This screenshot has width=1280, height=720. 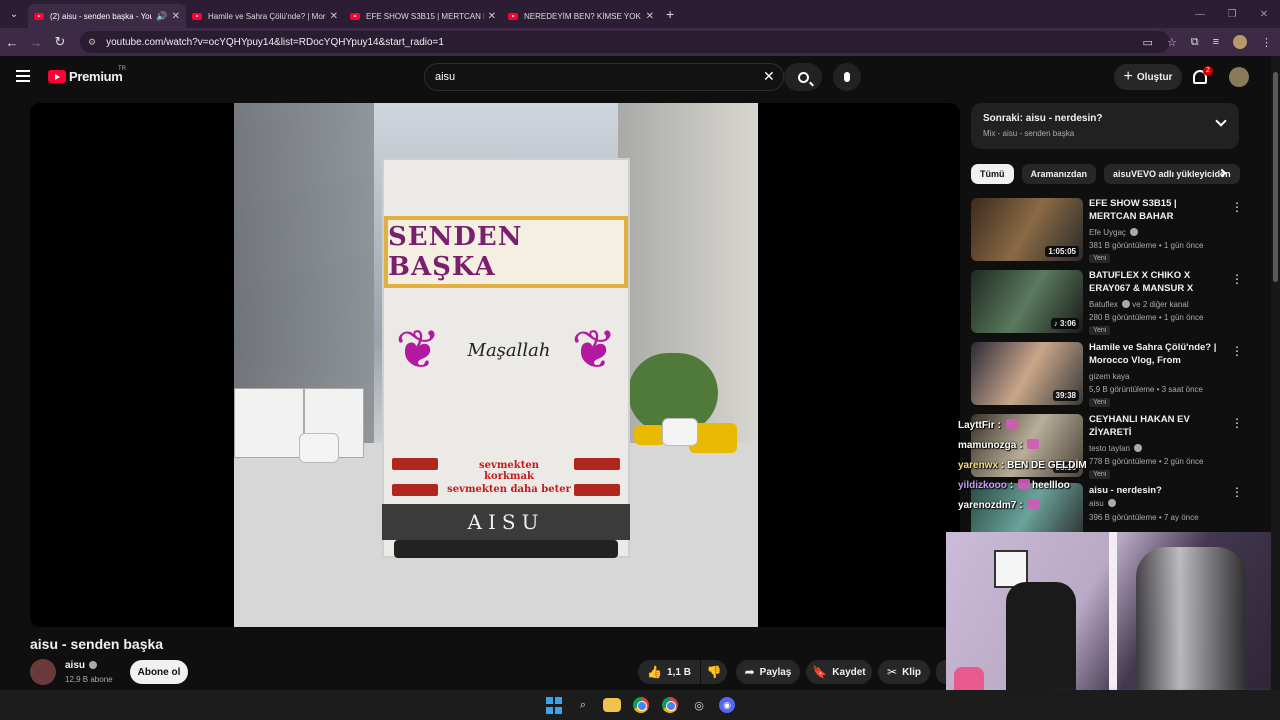 What do you see at coordinates (1100, 330) in the screenshot?
I see `new-badge: Yeni` at bounding box center [1100, 330].